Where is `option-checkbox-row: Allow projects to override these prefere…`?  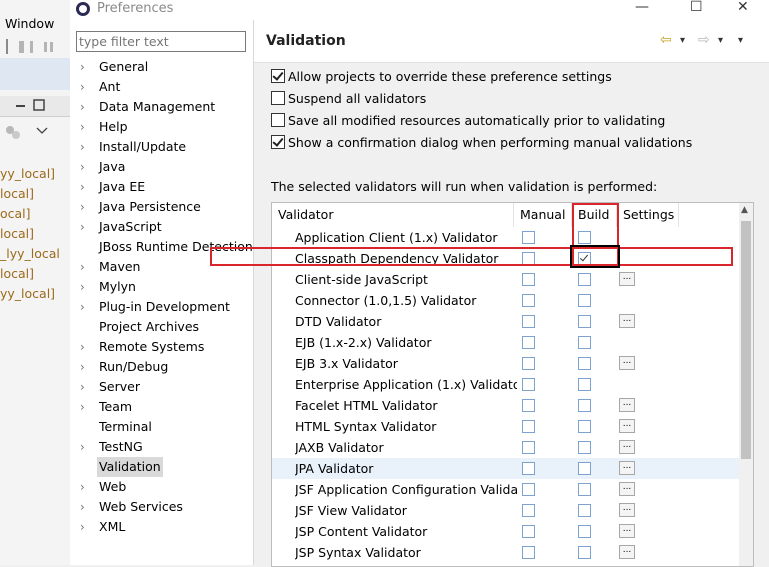 option-checkbox-row: Allow projects to override these prefere… is located at coordinates (441, 77).